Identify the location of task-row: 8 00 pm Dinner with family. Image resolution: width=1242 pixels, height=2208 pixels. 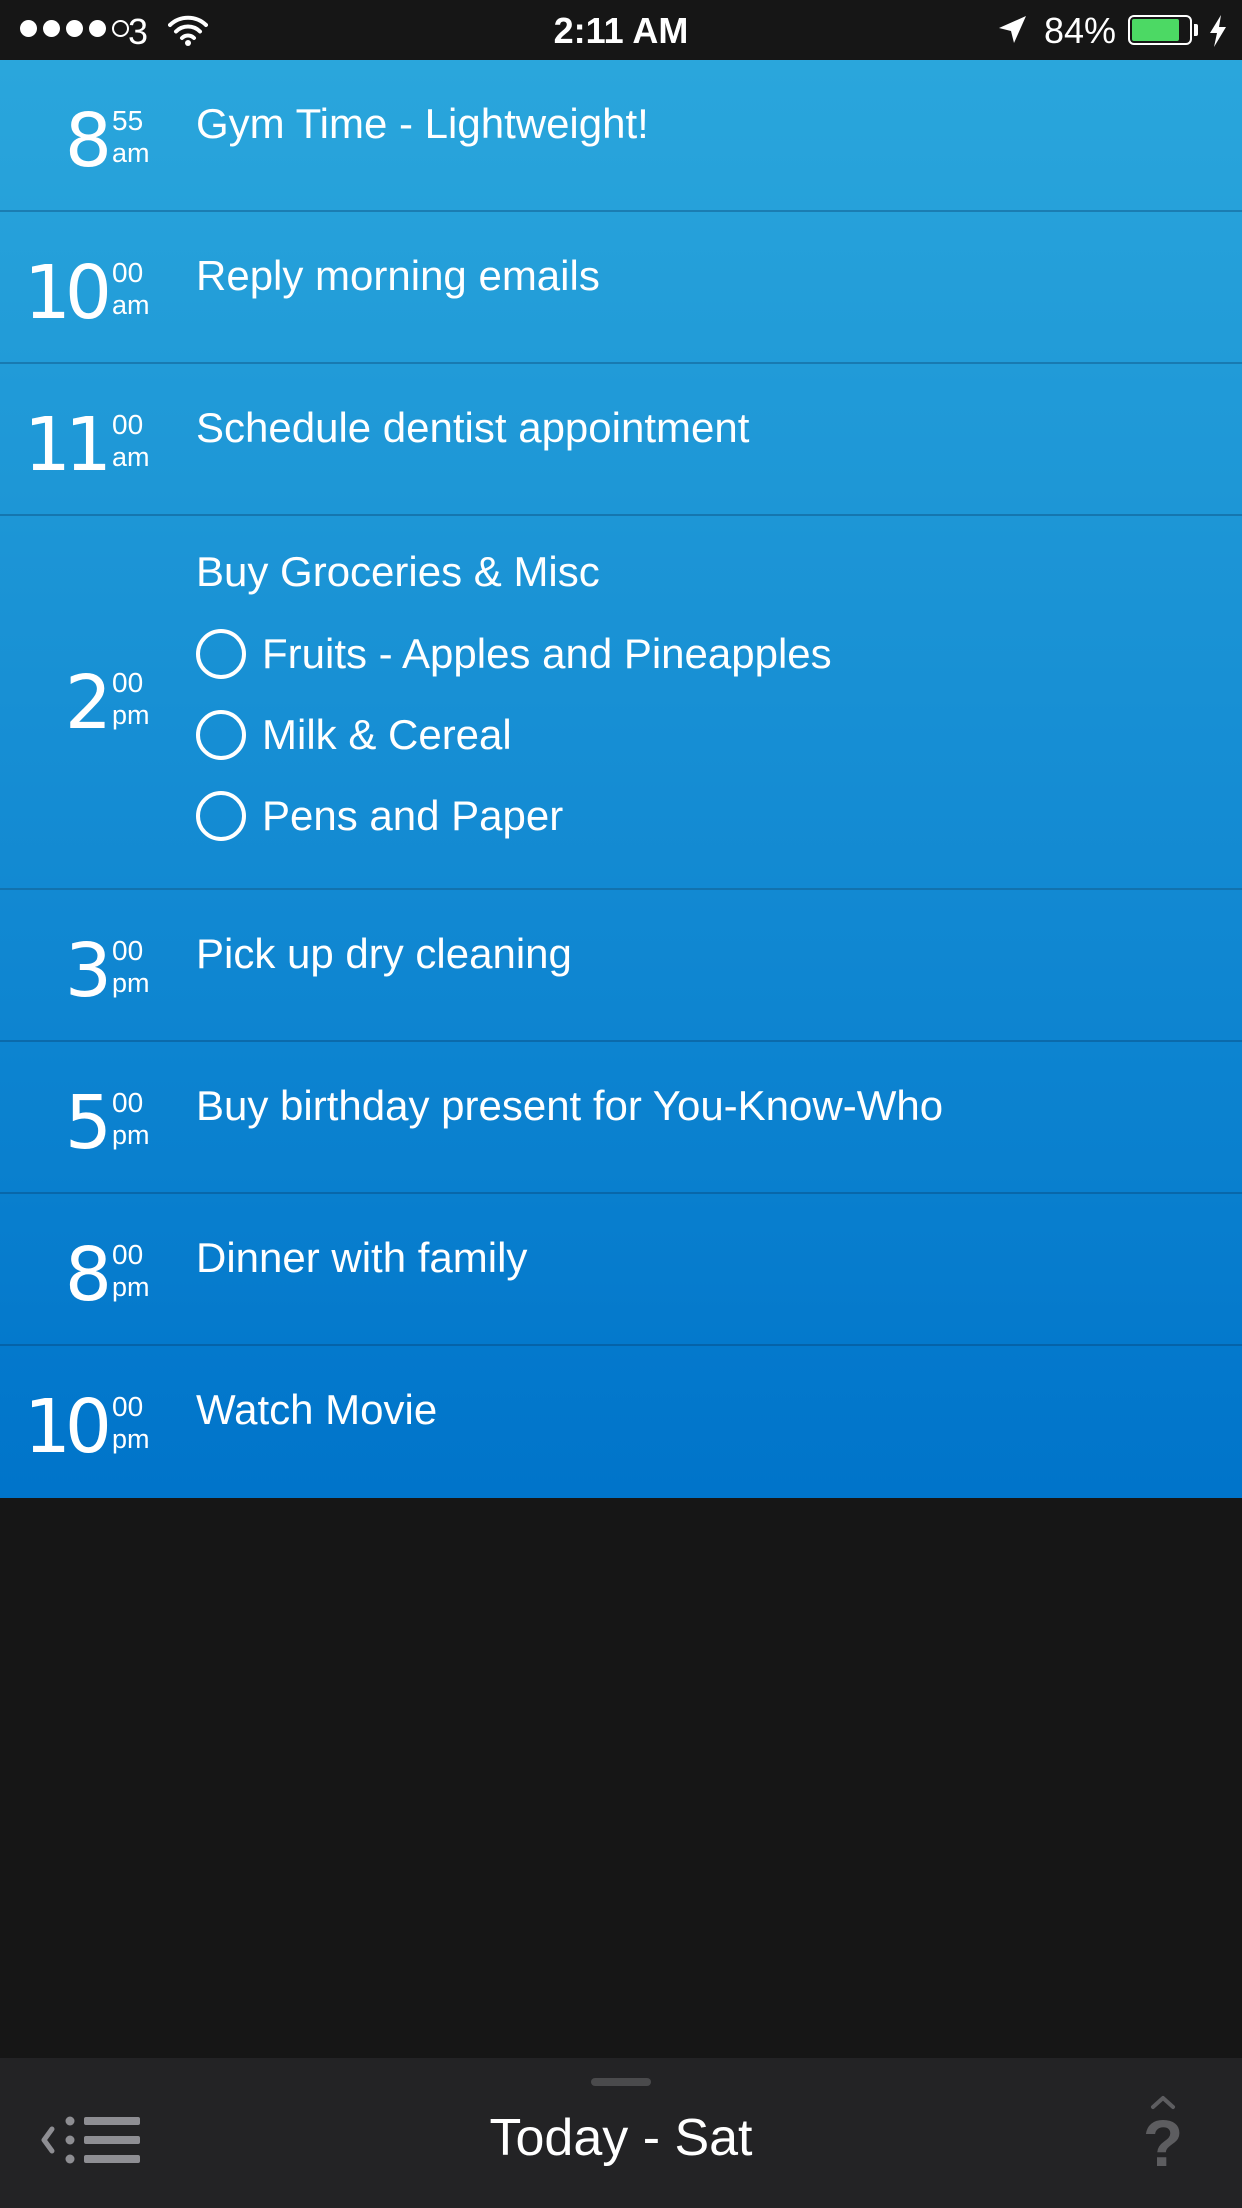
(621, 1270).